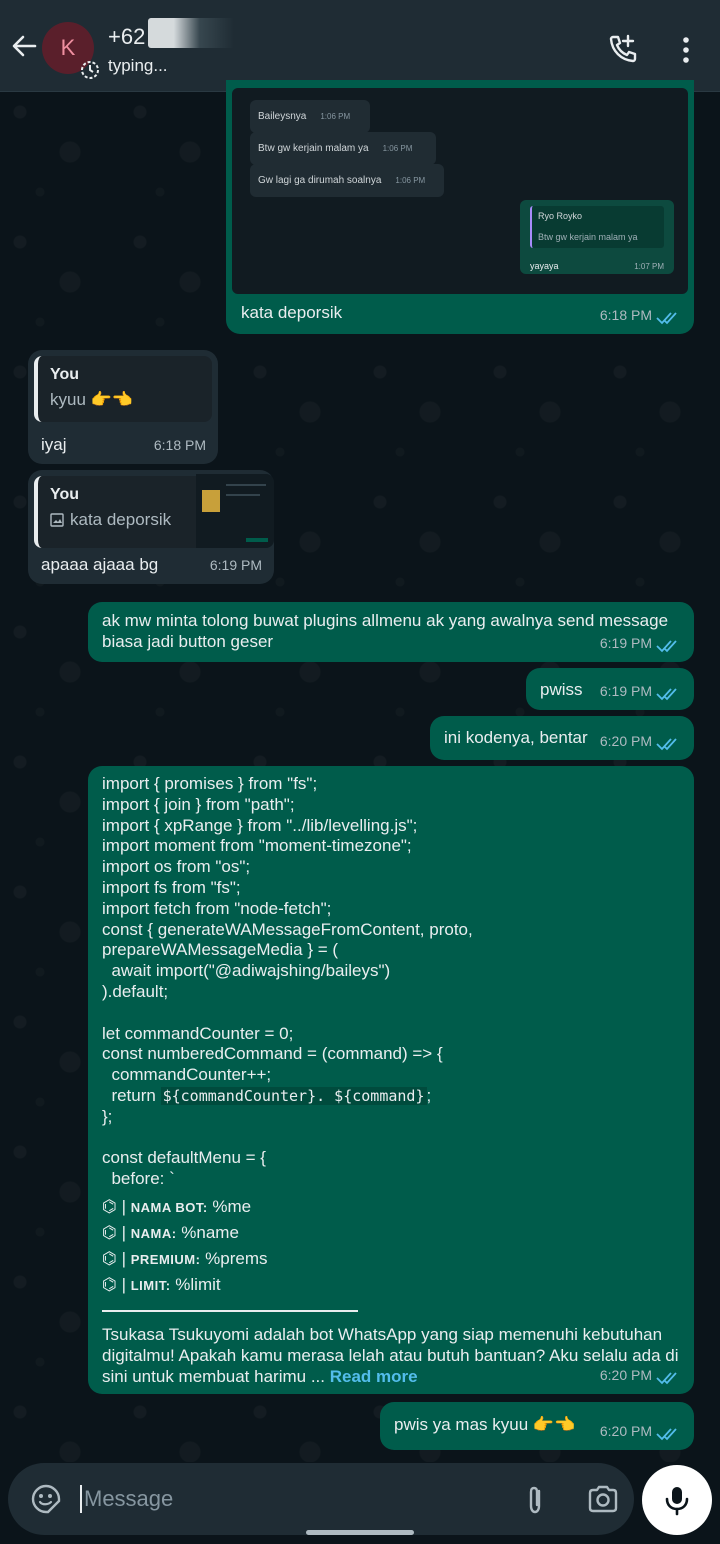  Describe the element at coordinates (150, 1285) in the screenshot. I see `menu-label: LIMIT:` at that location.